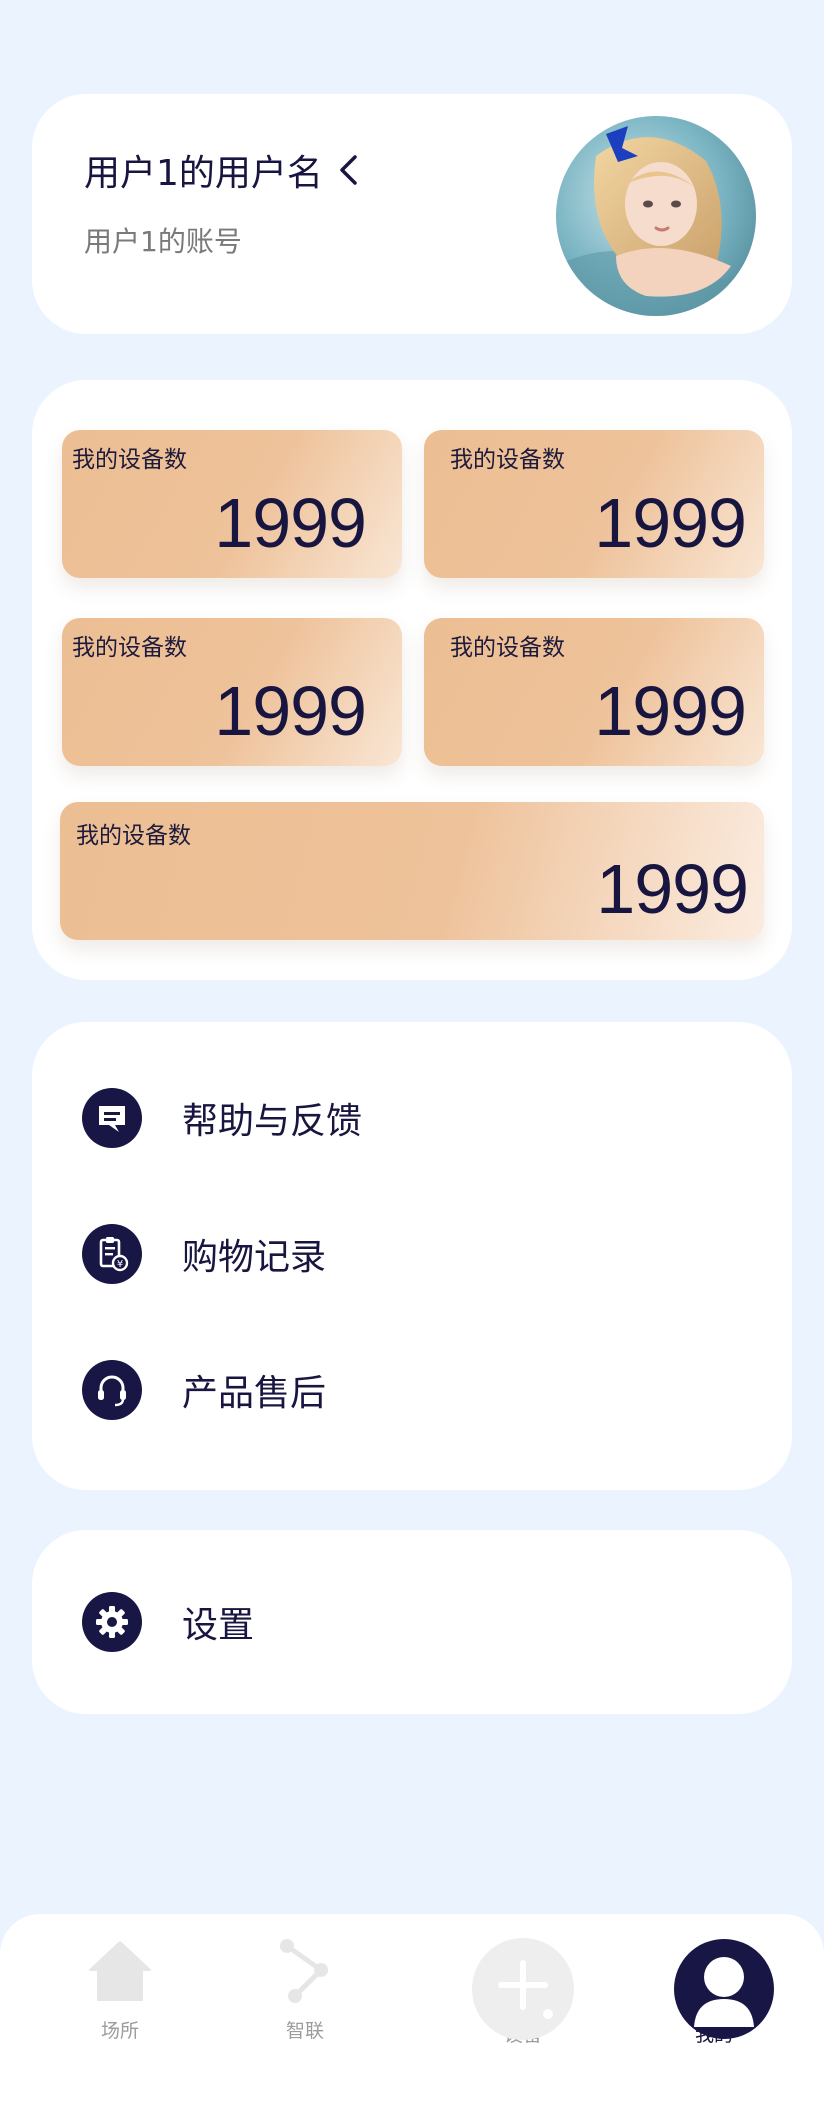 The width and height of the screenshot is (824, 2122). I want to click on avatar-image, so click(656, 216).